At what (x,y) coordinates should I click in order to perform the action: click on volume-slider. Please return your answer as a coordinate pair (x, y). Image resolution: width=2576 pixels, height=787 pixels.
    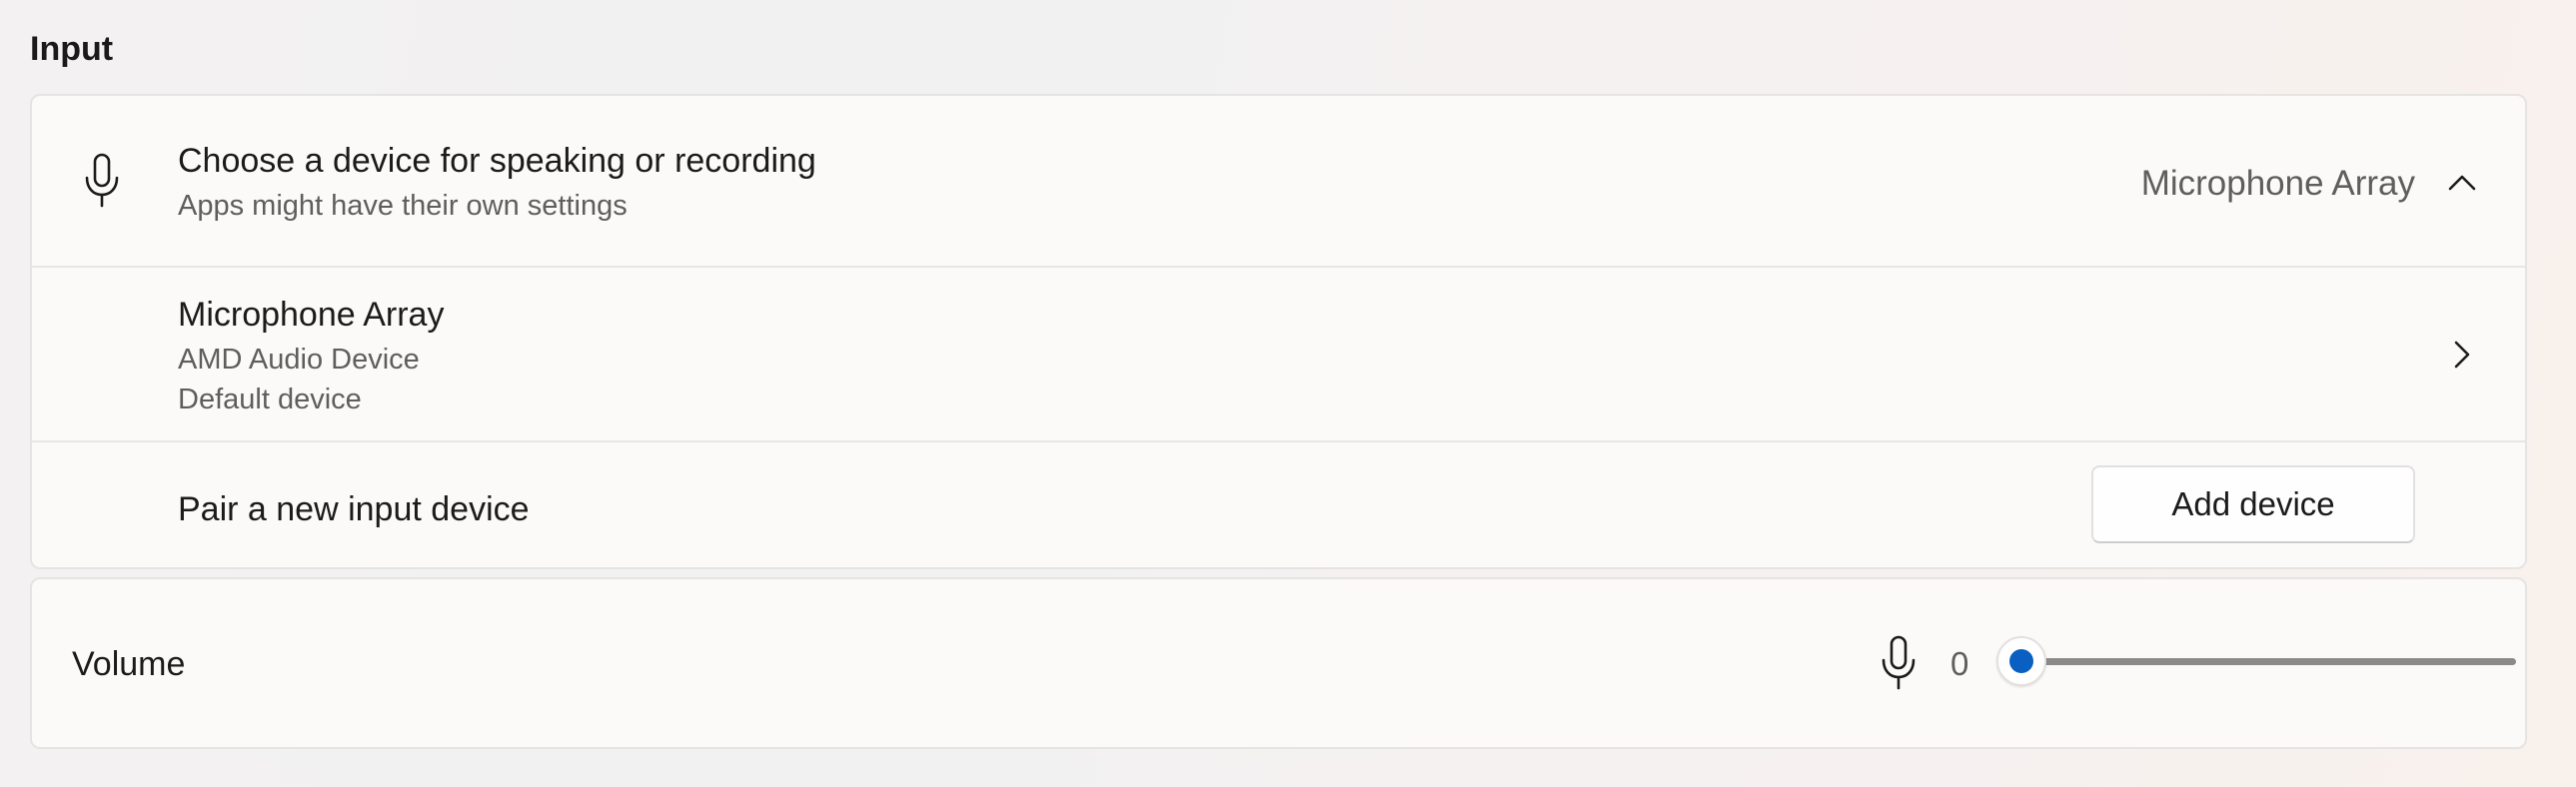
    Looking at the image, I should click on (2256, 661).